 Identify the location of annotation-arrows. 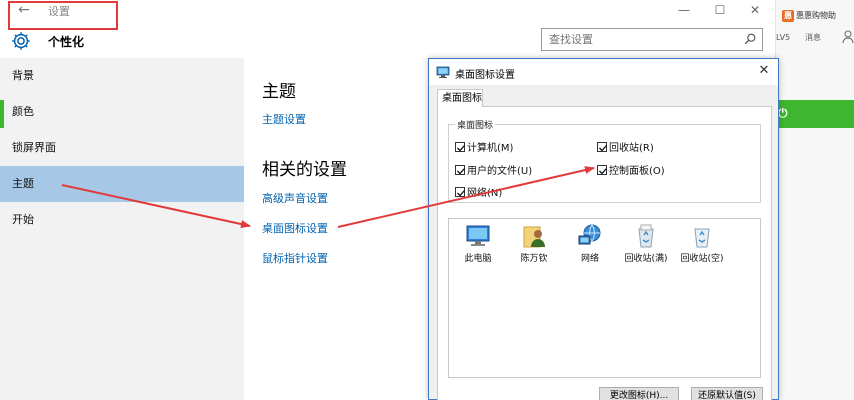
(328, 197).